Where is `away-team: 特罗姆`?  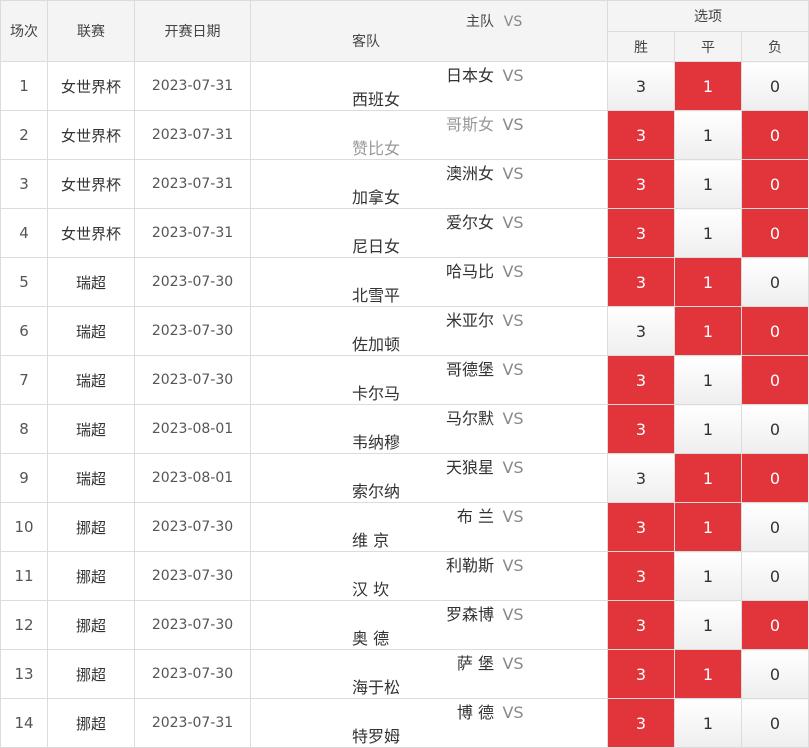
away-team: 特罗姆 is located at coordinates (376, 736).